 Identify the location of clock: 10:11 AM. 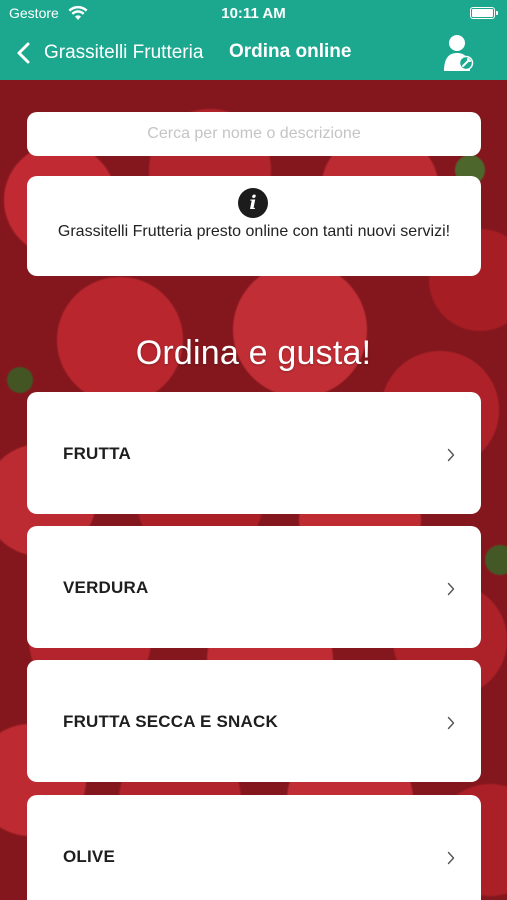
(253, 13).